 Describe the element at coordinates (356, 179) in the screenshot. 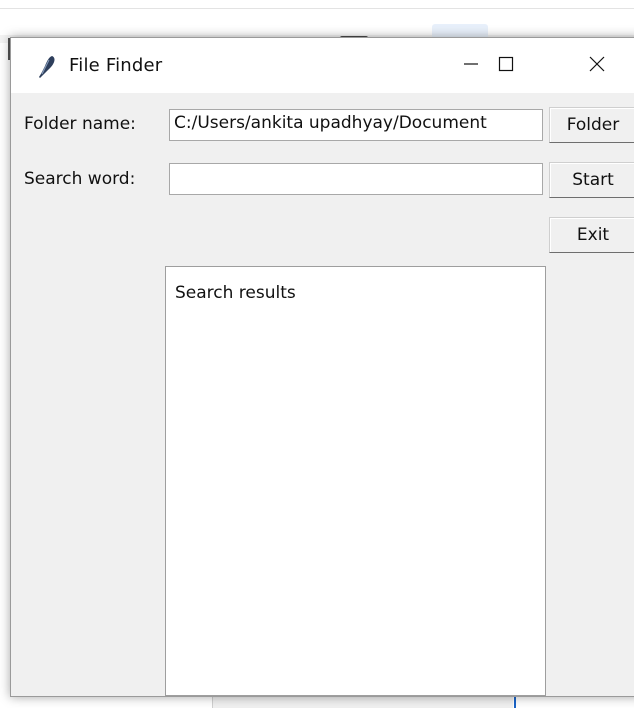

I see `search-word-field` at that location.